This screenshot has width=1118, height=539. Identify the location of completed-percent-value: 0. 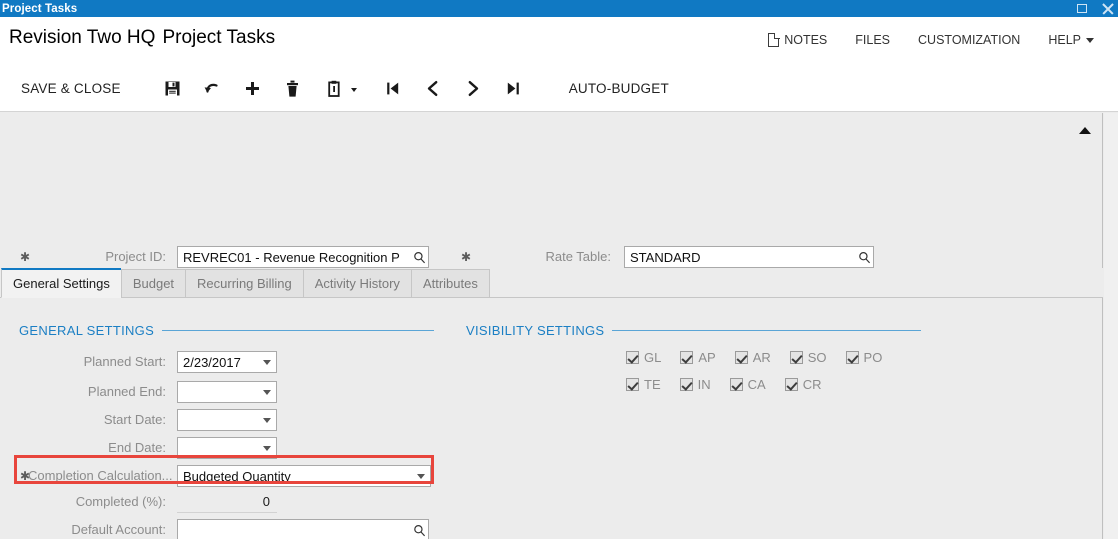
(227, 502).